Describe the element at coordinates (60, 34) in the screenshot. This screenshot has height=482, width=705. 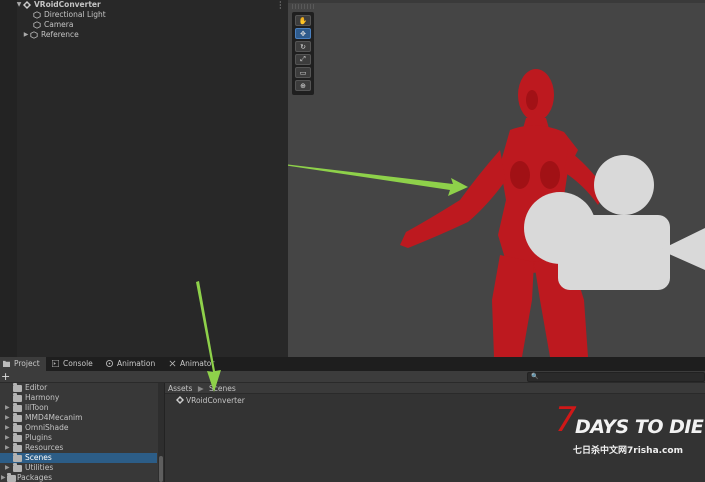
I see `hierarchy-label: Reference` at that location.